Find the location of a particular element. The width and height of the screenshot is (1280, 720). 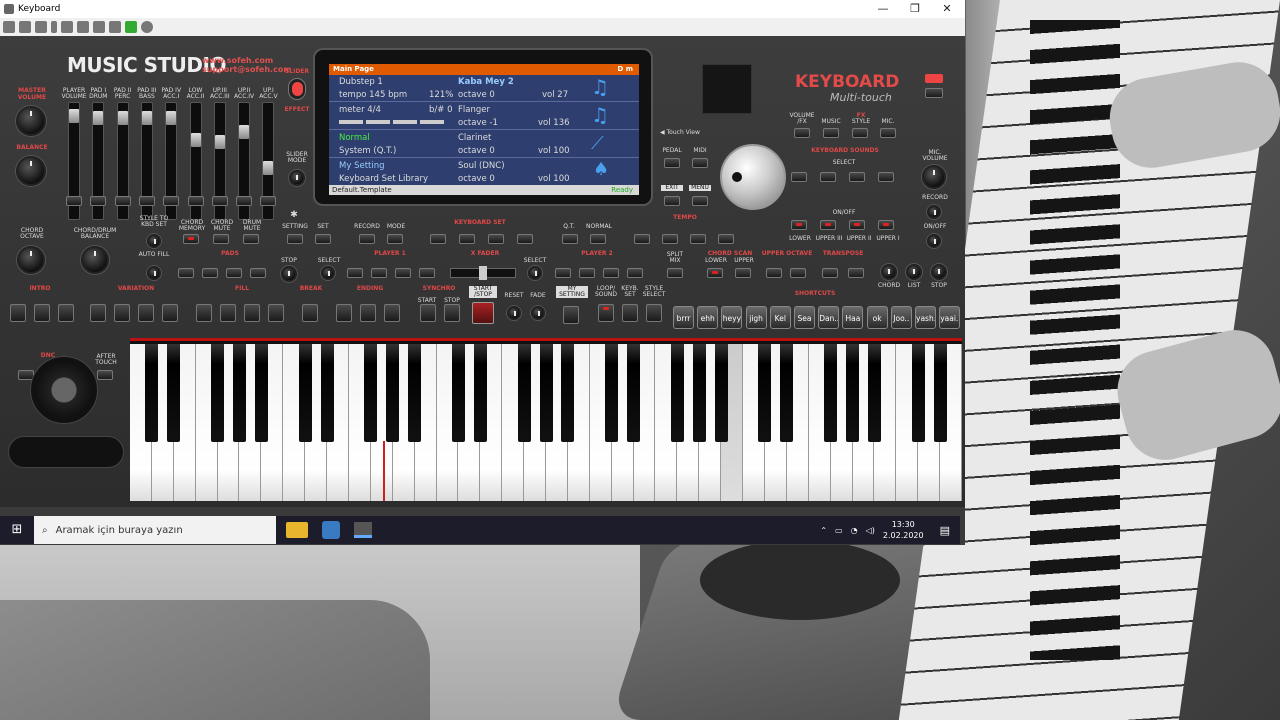

midi-button is located at coordinates (700, 163).